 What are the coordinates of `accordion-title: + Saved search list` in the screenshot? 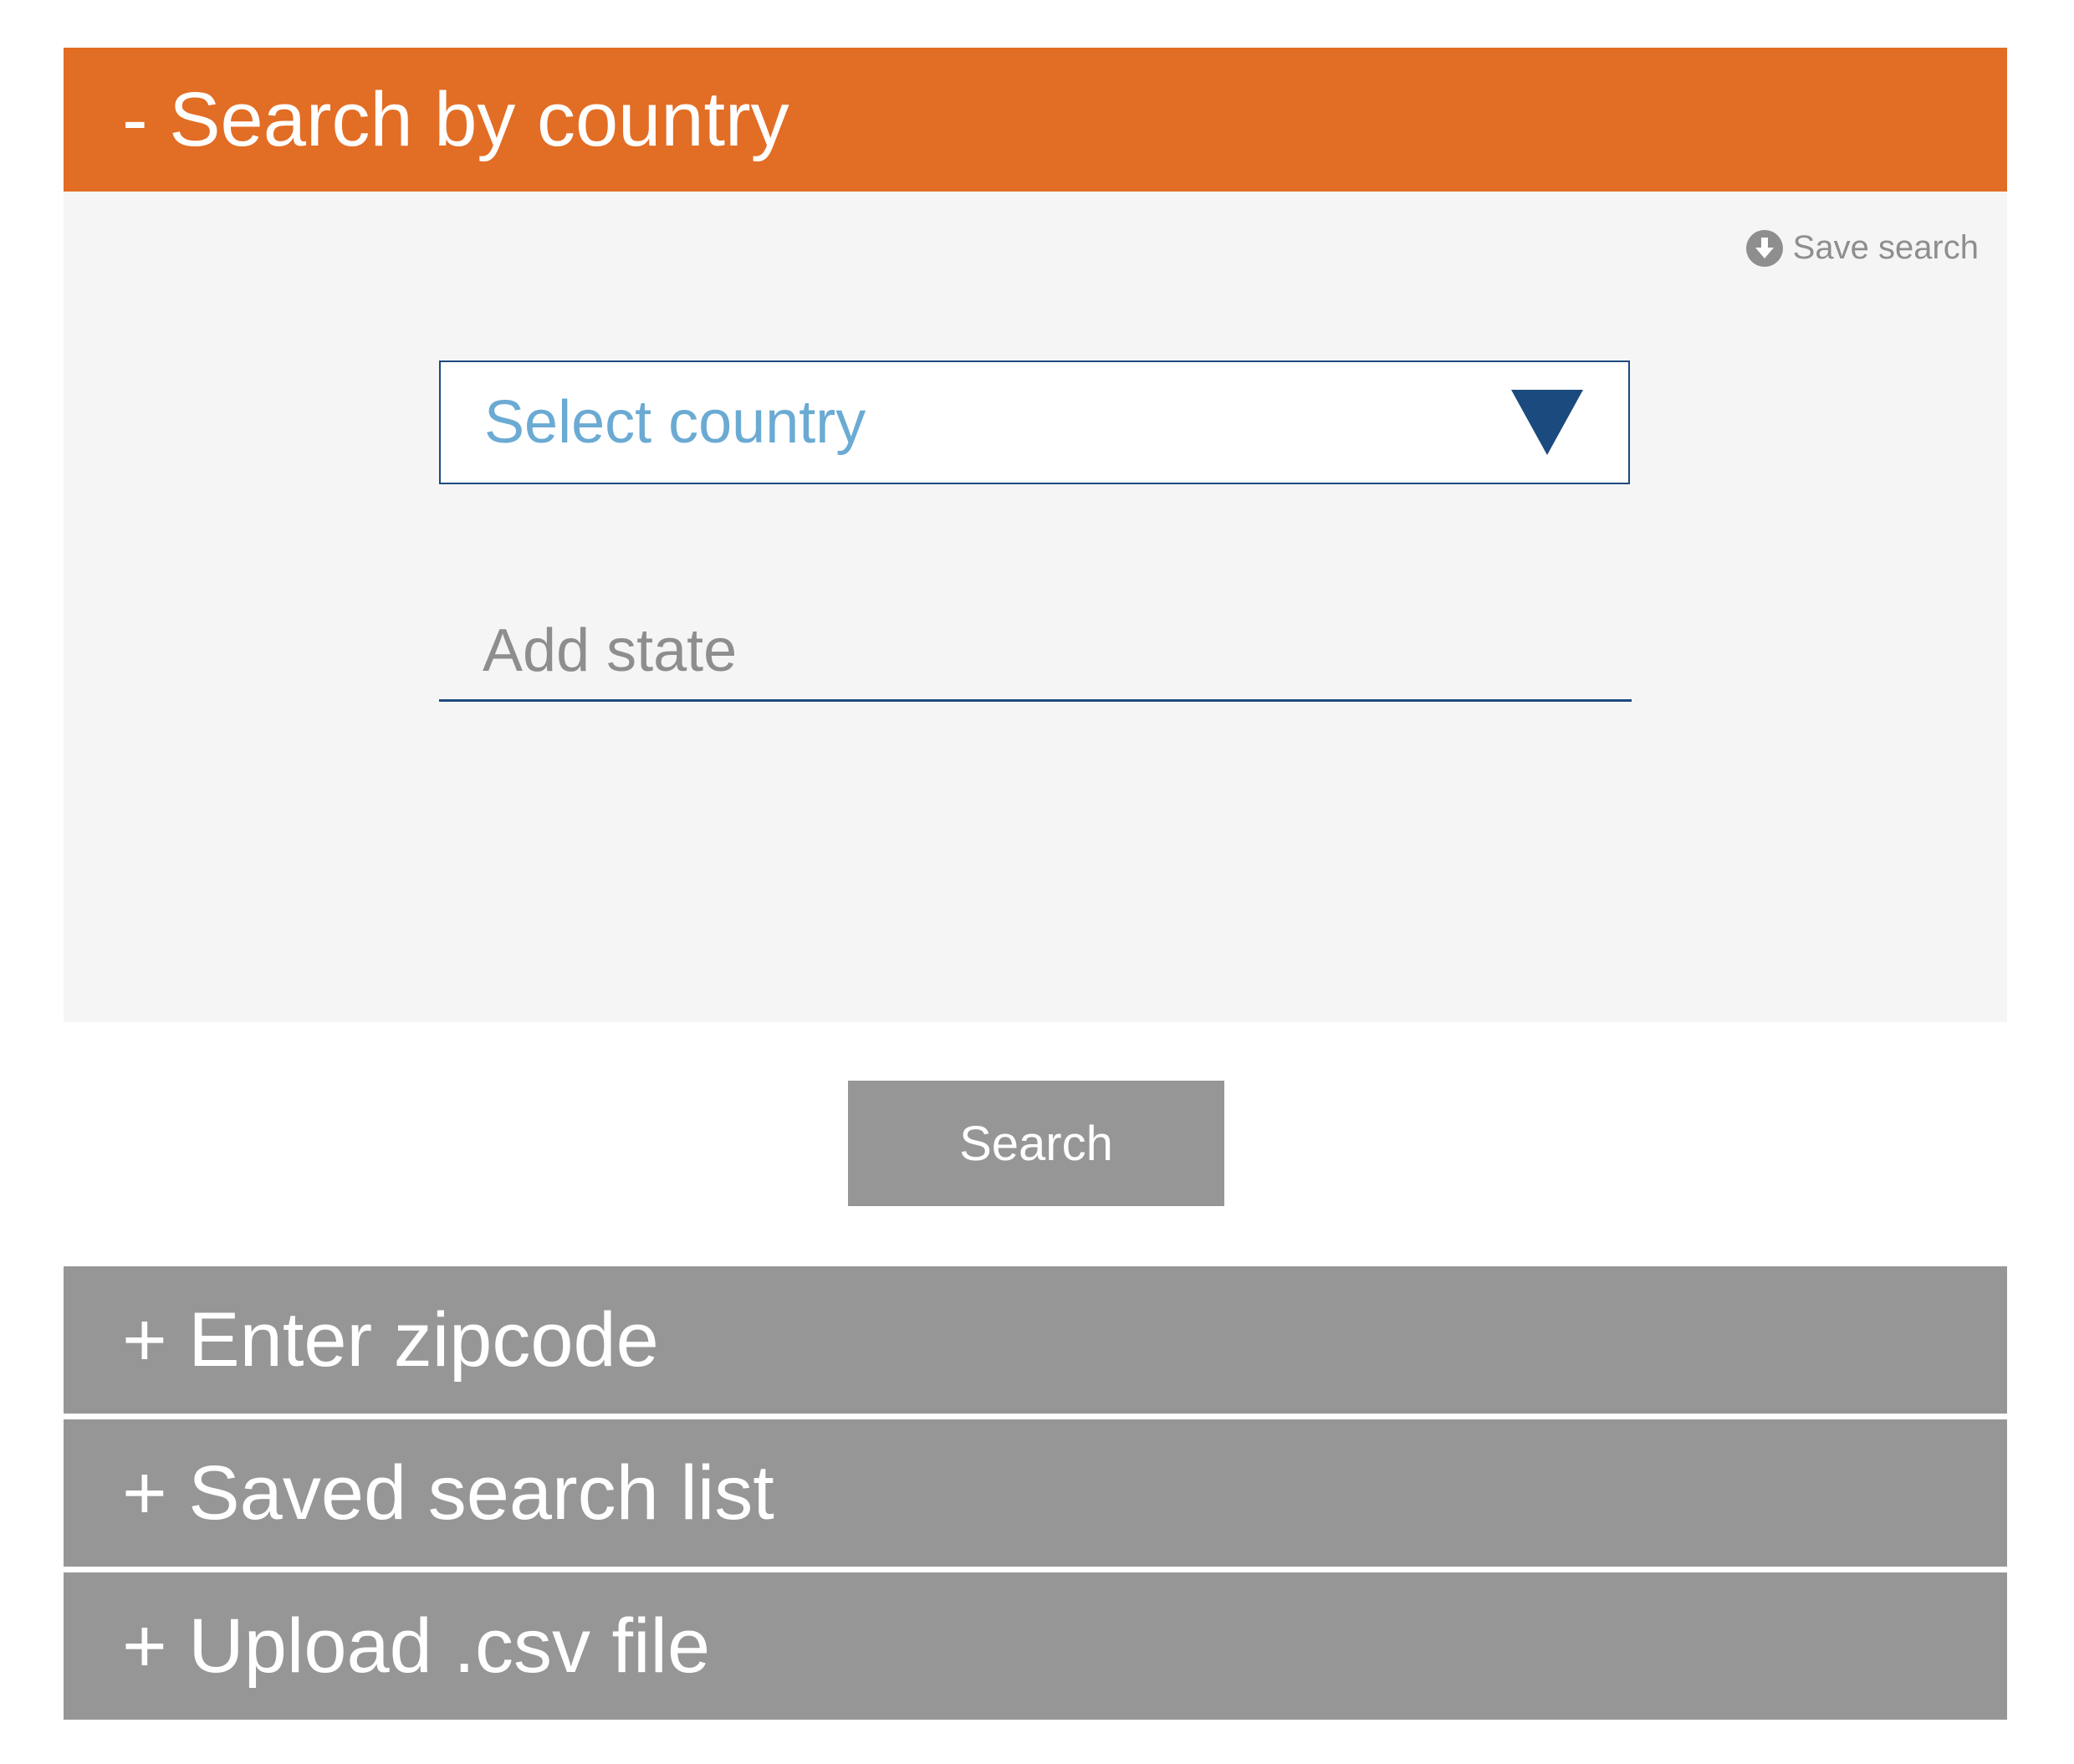 It's located at (448, 1493).